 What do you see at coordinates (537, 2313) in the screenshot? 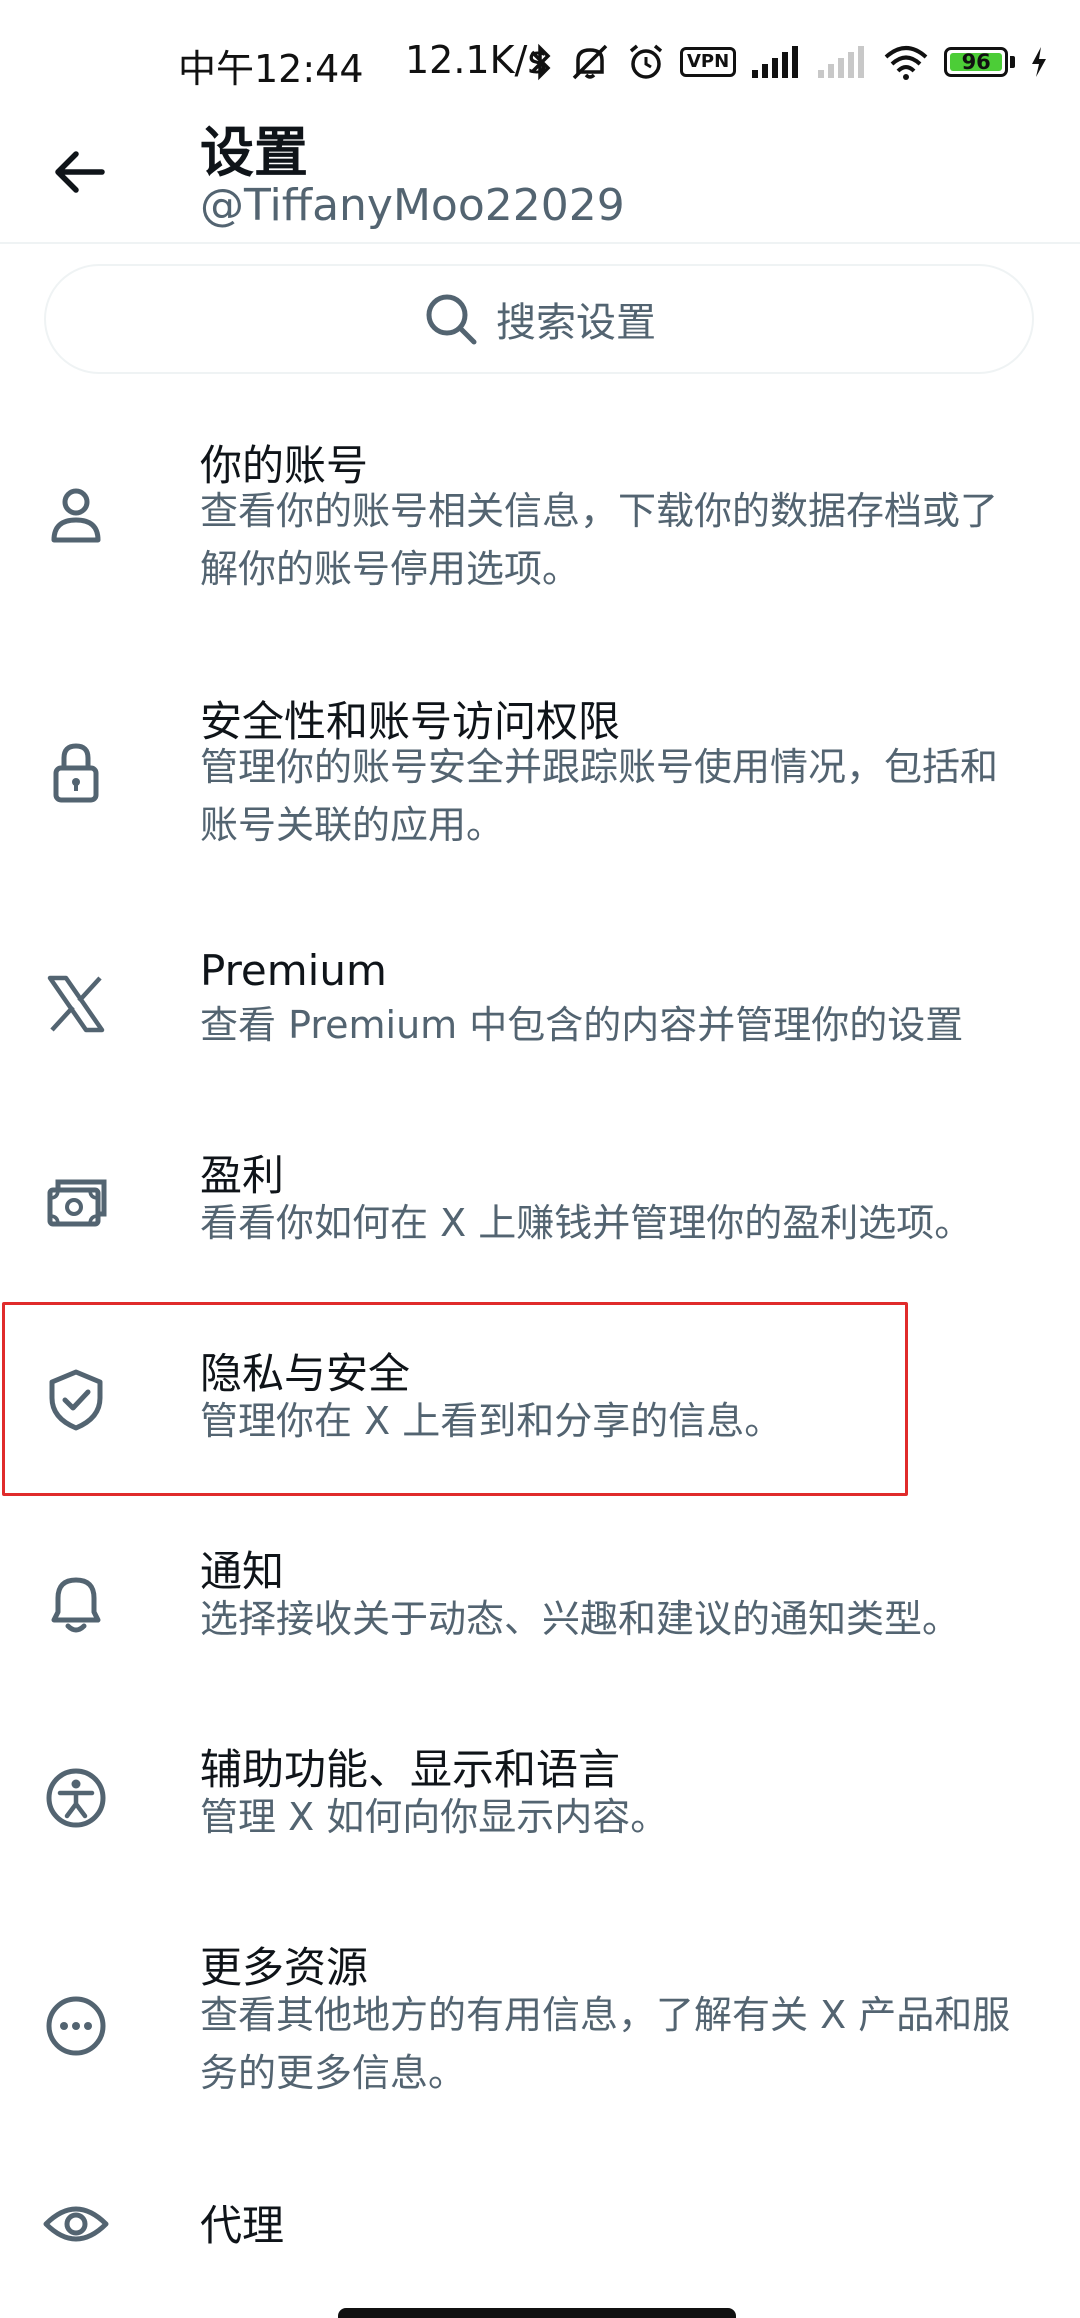
I see `home-indicator` at bounding box center [537, 2313].